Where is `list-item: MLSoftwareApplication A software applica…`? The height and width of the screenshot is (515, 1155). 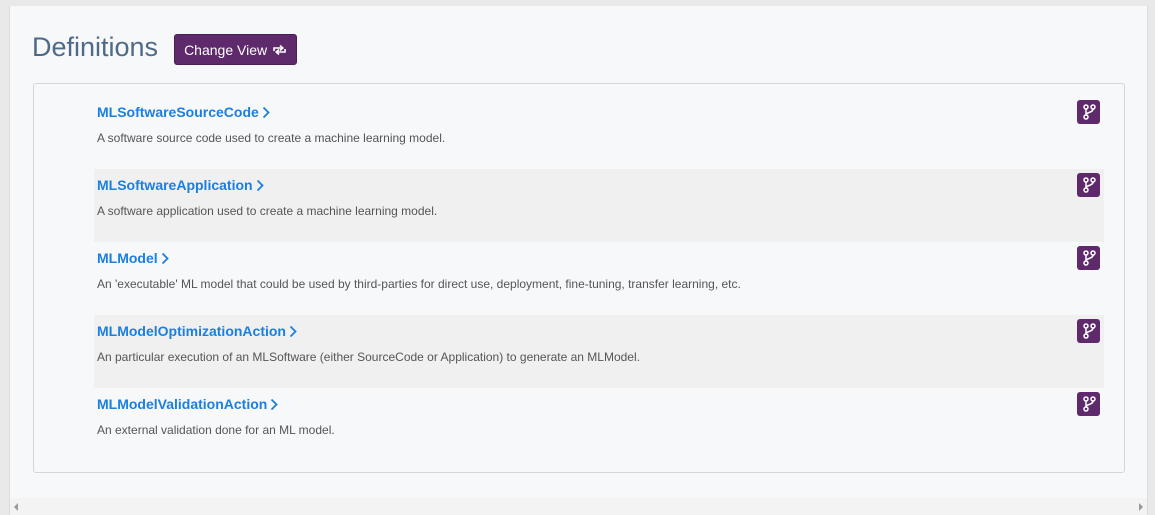 list-item: MLSoftwareApplication A software applica… is located at coordinates (599, 205).